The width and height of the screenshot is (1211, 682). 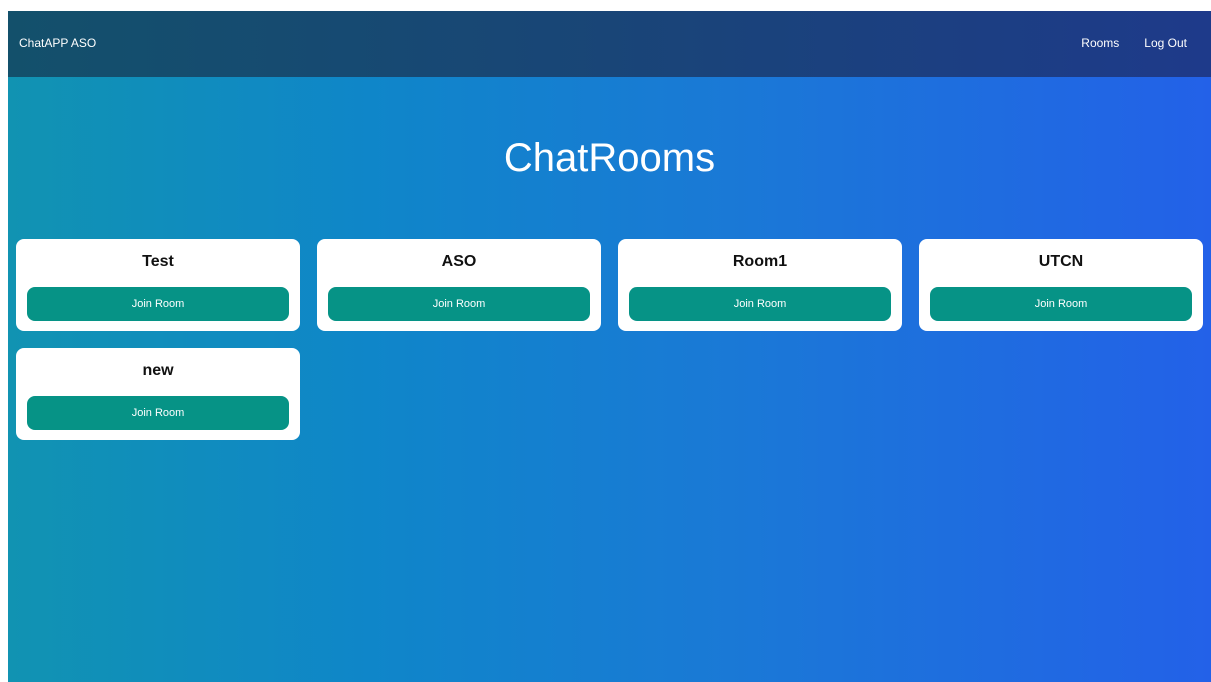 I want to click on room-name: Test, so click(x=158, y=261).